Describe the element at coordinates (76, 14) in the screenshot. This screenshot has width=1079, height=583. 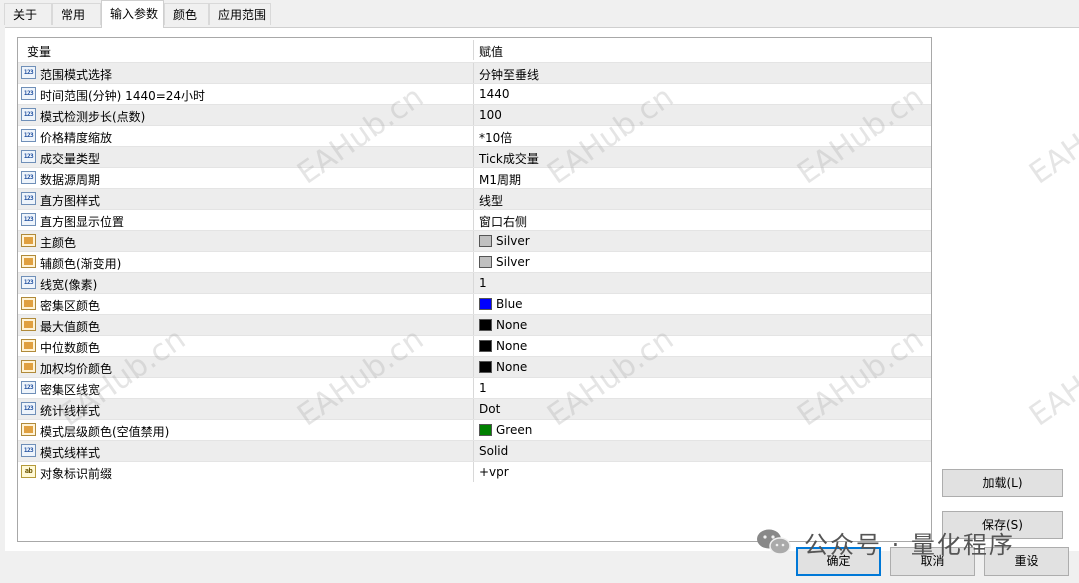
I see `tab-common: 常用` at that location.